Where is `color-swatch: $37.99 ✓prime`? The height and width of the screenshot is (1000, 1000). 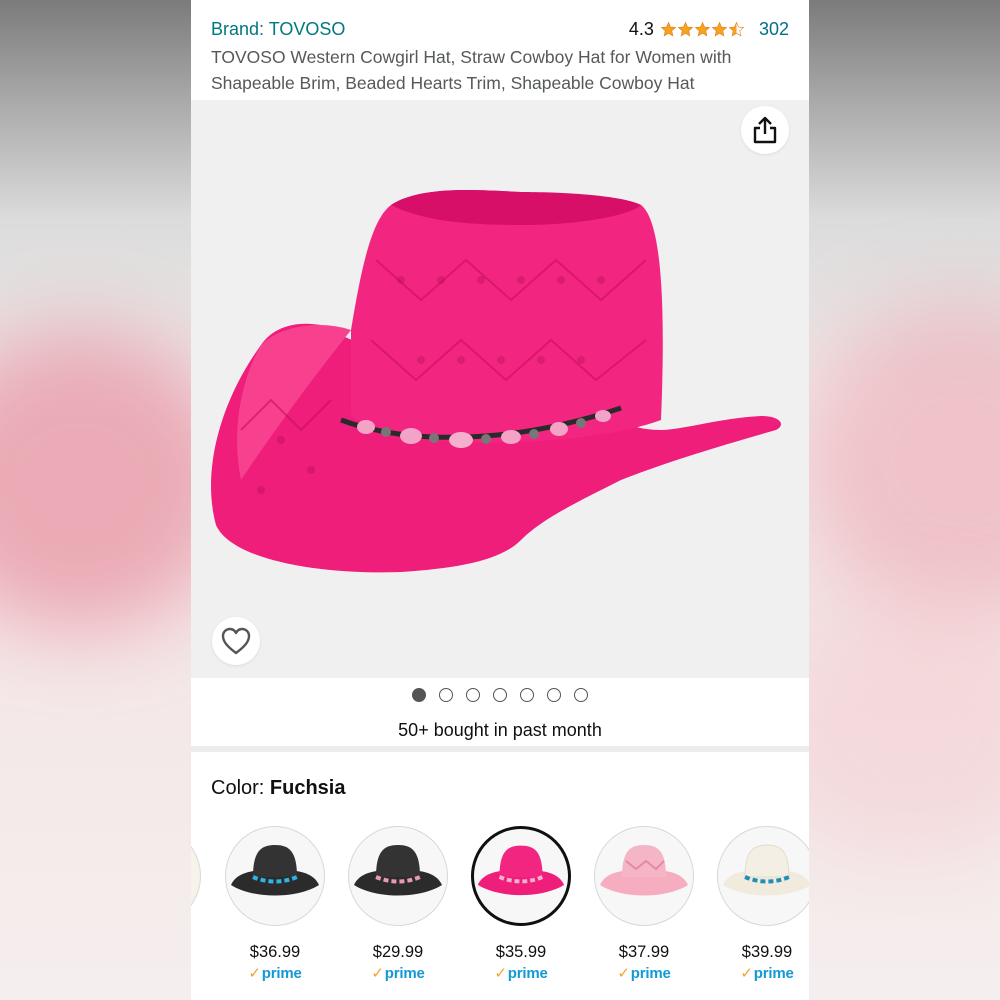
color-swatch: $37.99 ✓prime is located at coordinates (644, 904).